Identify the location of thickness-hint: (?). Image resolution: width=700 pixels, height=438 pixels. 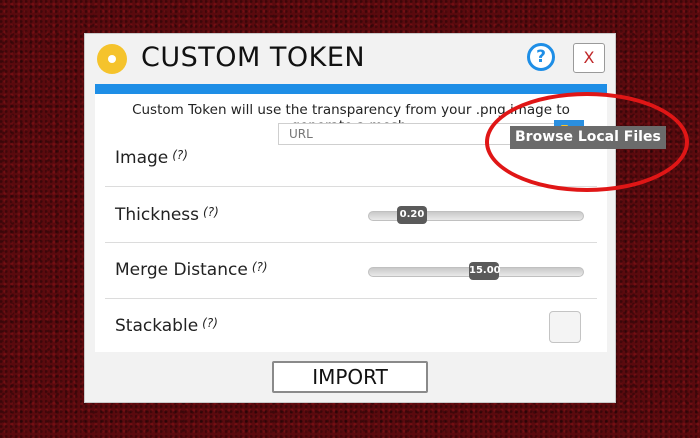
(211, 212).